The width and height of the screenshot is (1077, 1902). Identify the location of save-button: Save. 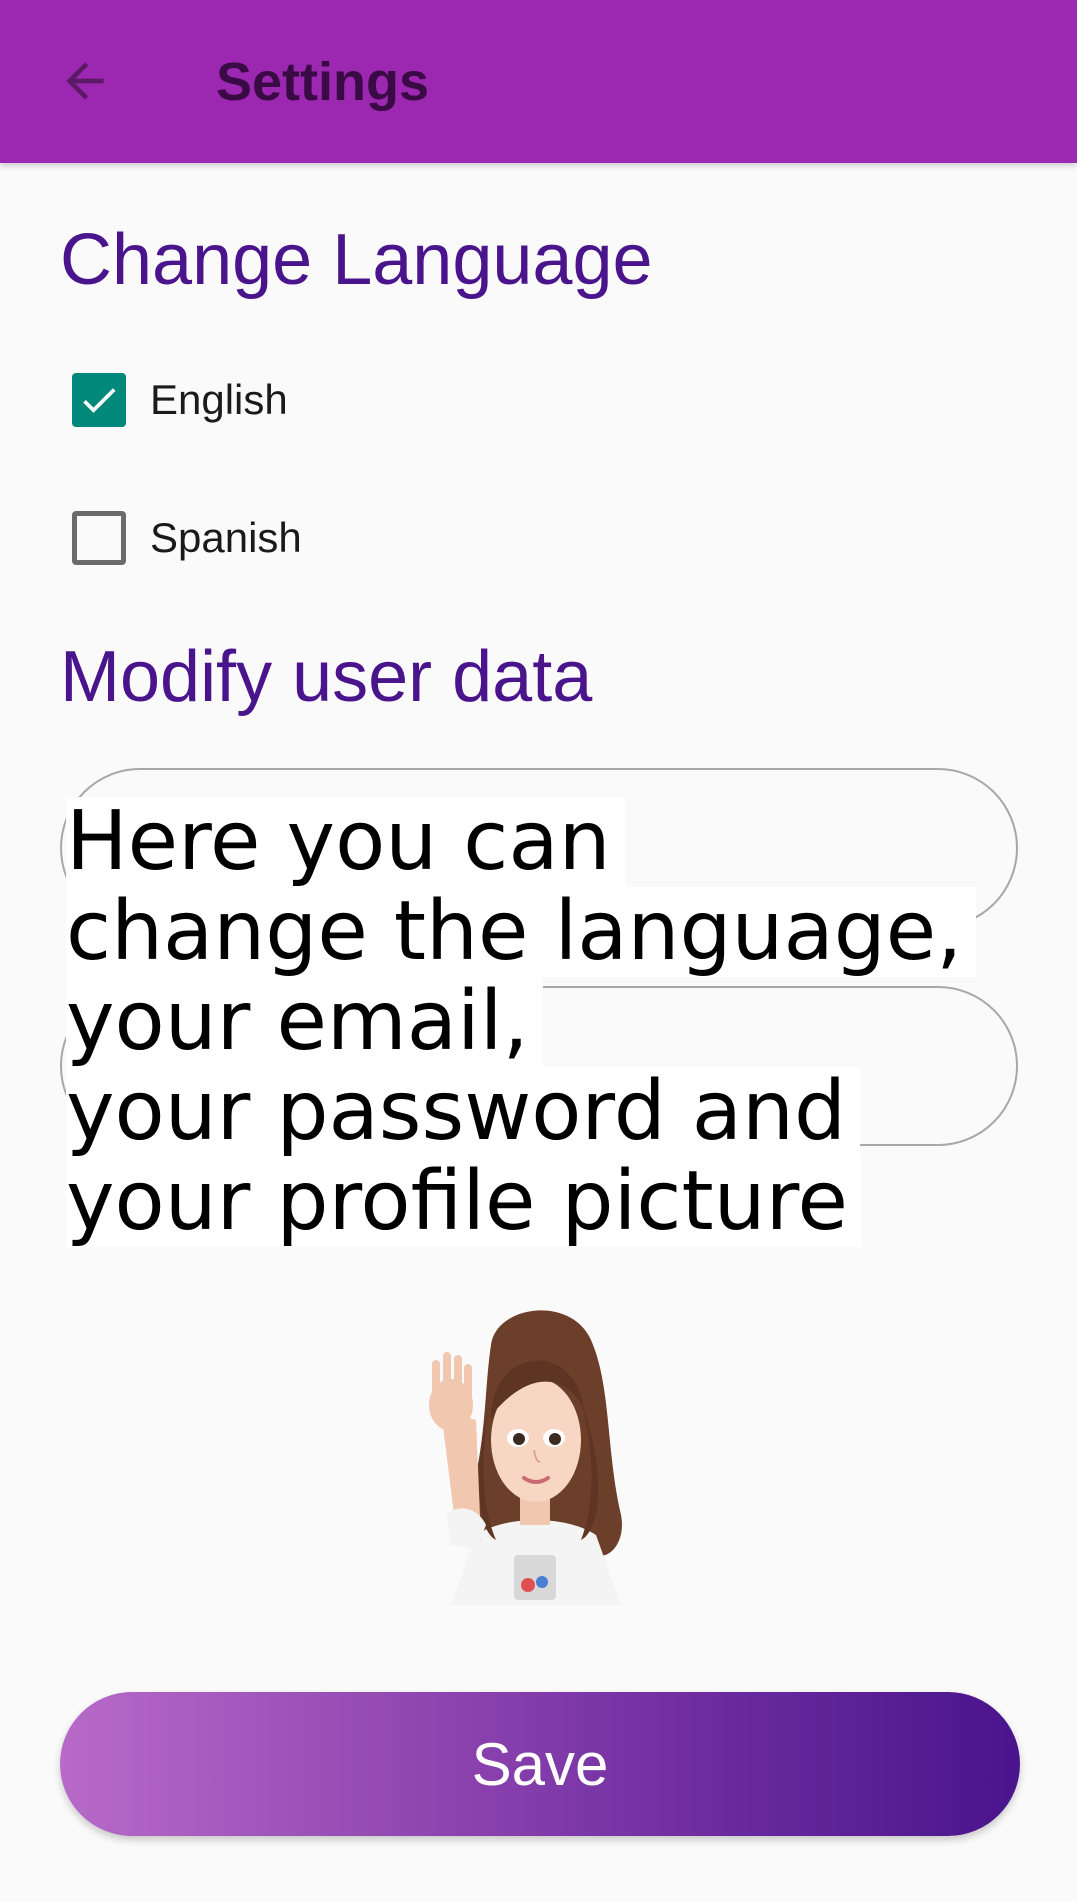
(540, 1764).